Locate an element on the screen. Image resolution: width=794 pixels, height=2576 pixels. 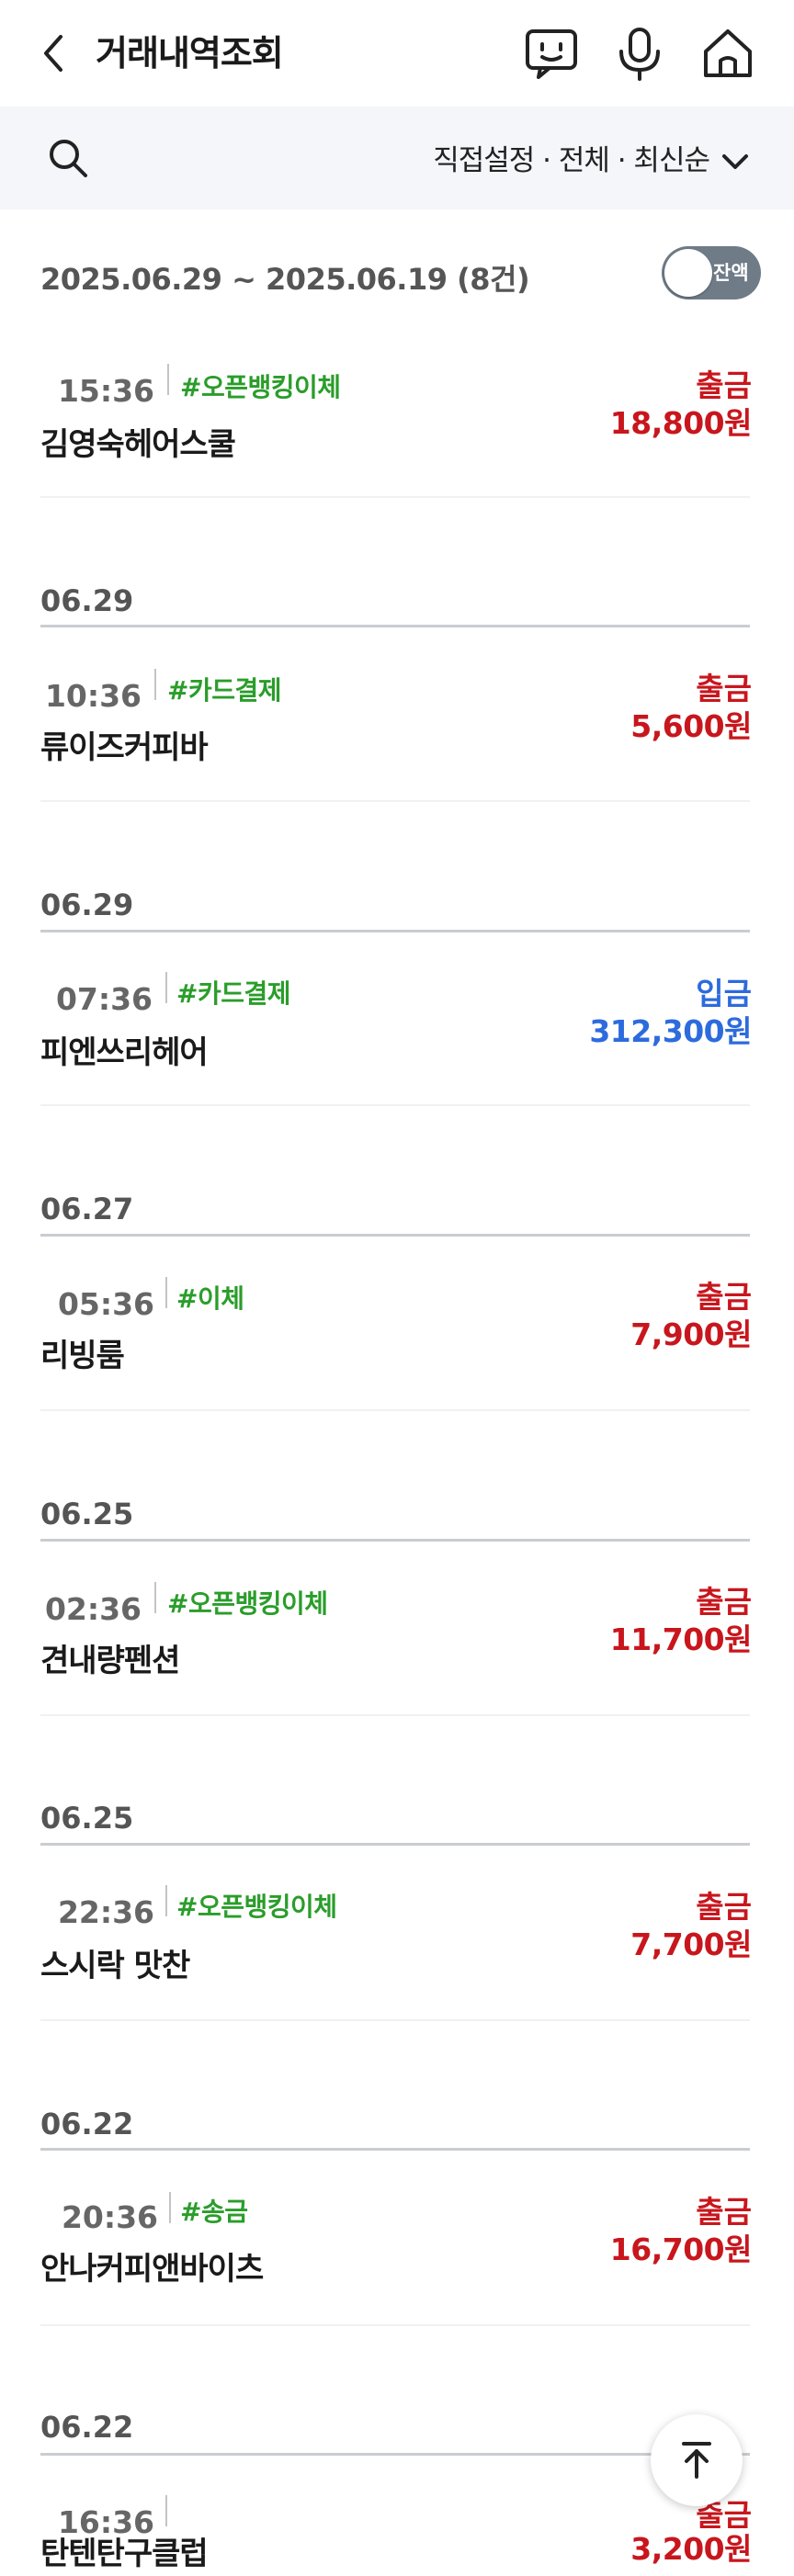
transaction-time: 20:36 is located at coordinates (110, 2217).